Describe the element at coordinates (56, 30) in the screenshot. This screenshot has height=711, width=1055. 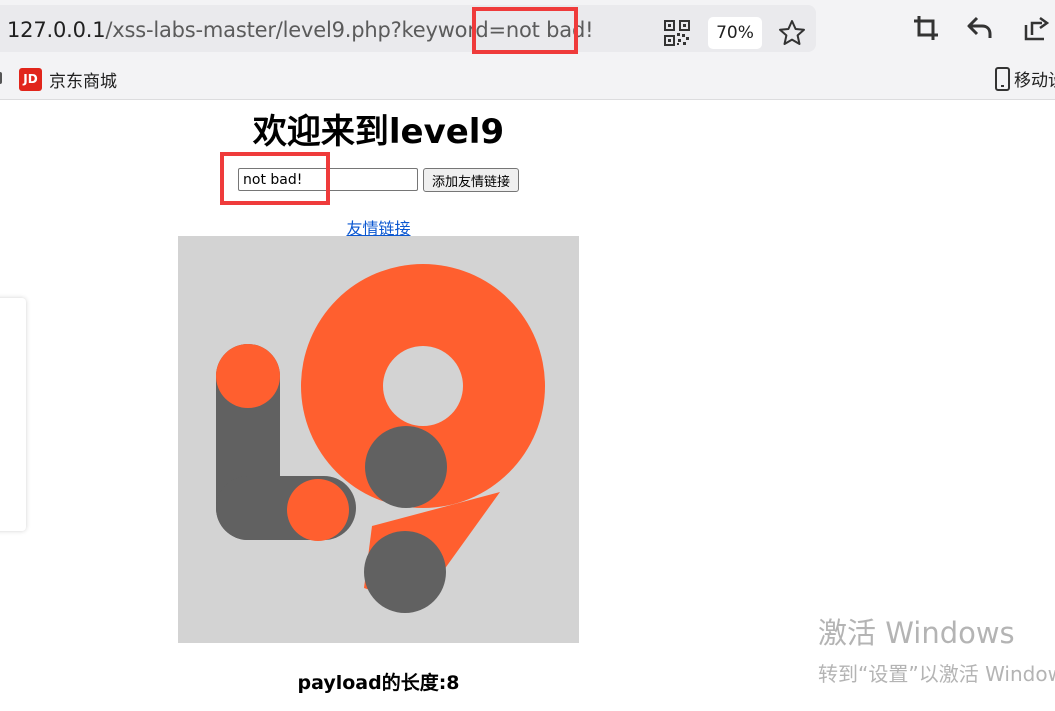
I see `url-host: 127.0.0.1` at that location.